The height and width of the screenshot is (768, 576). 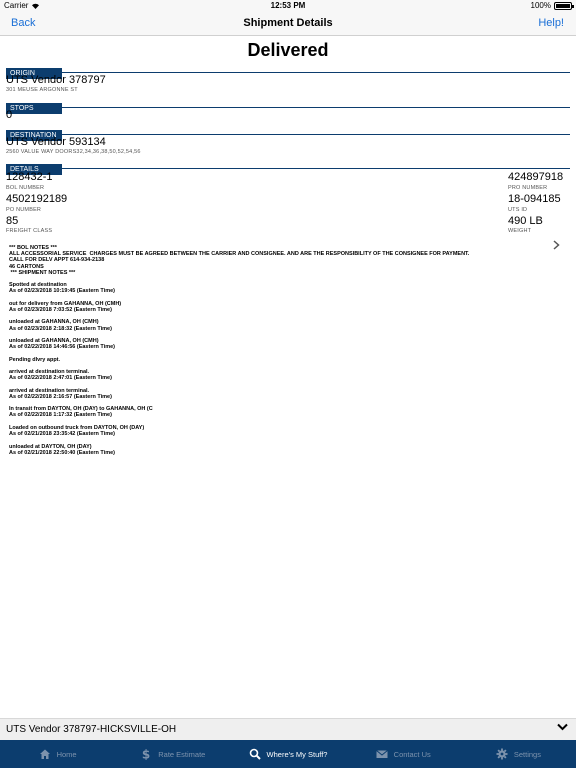 What do you see at coordinates (182, 754) in the screenshot?
I see `tab-rate-estimate-label: Rate Estimate` at bounding box center [182, 754].